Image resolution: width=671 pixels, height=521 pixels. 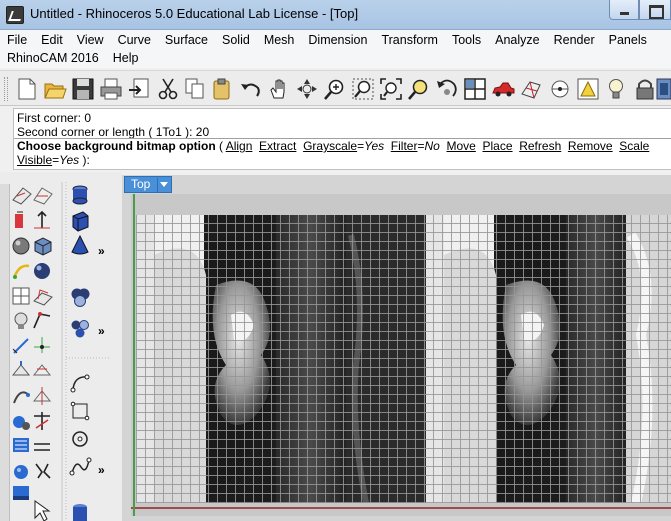 What do you see at coordinates (80, 244) in the screenshot?
I see `cone-icon` at bounding box center [80, 244].